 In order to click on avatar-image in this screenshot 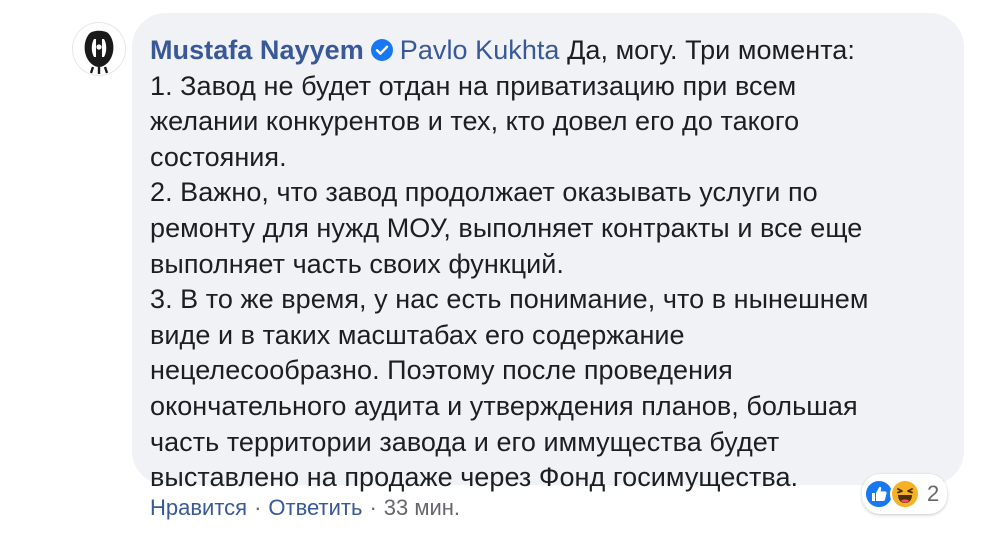, I will do `click(99, 49)`.